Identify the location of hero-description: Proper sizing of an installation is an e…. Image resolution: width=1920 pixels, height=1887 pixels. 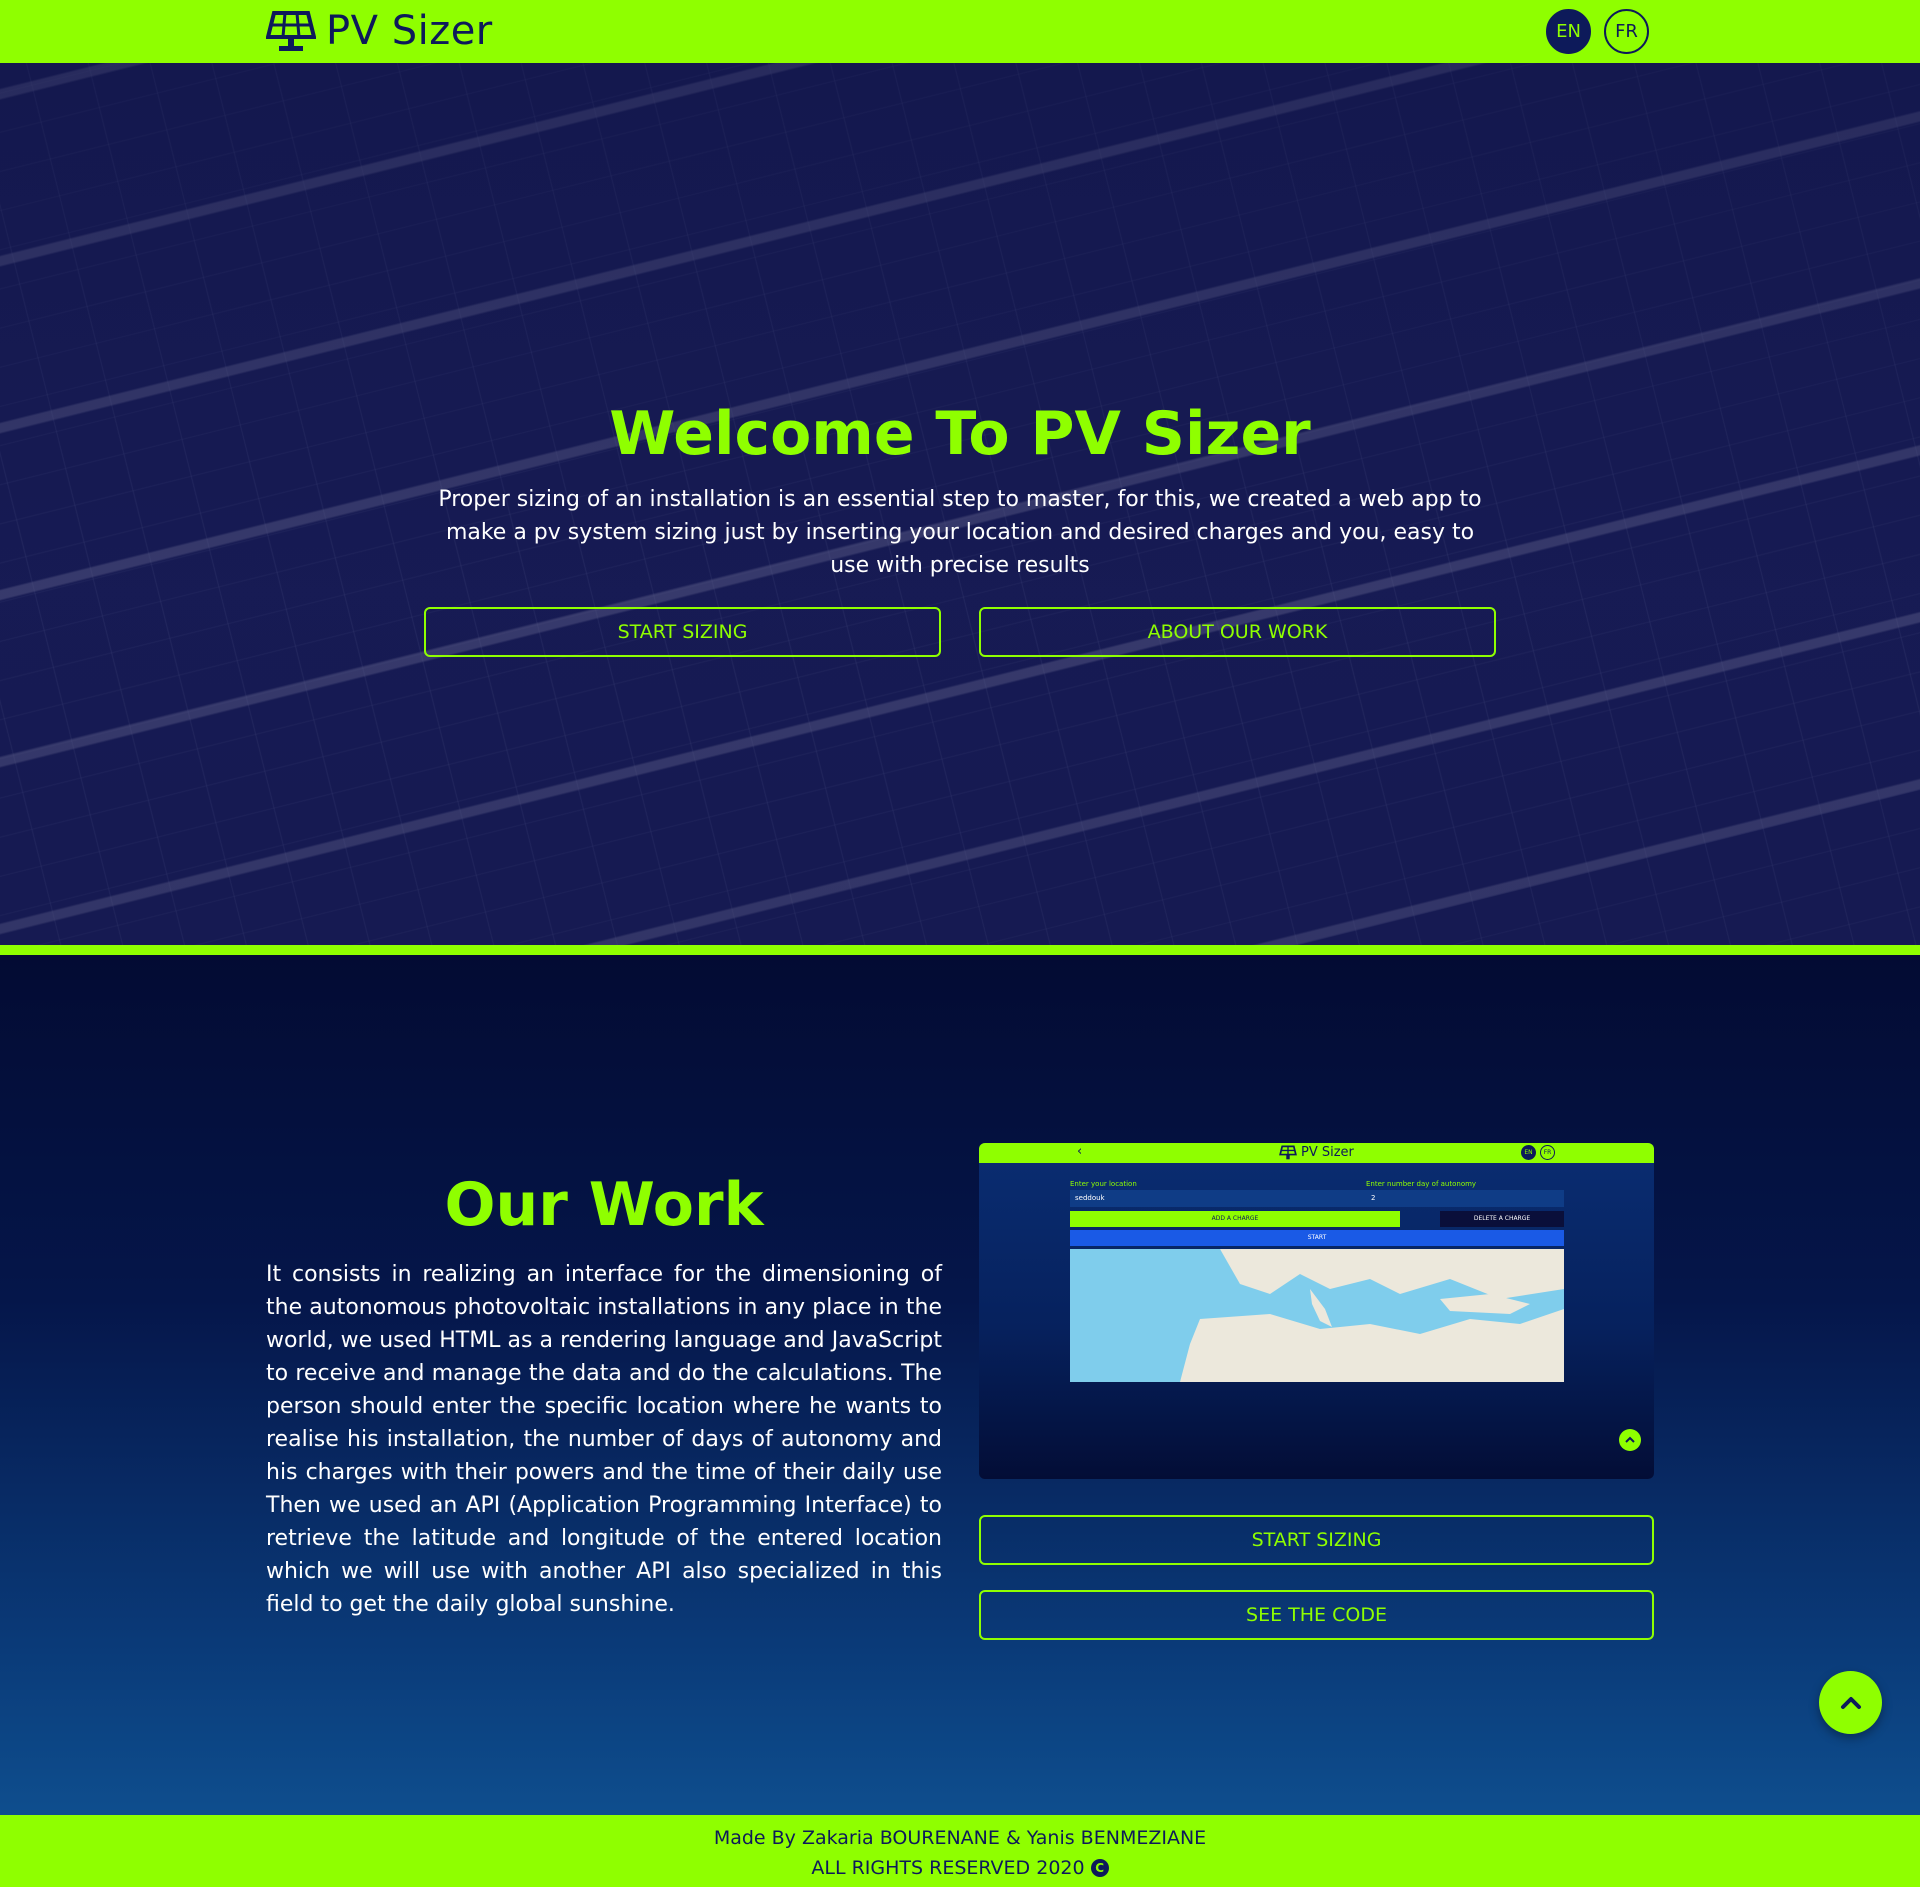
(960, 532).